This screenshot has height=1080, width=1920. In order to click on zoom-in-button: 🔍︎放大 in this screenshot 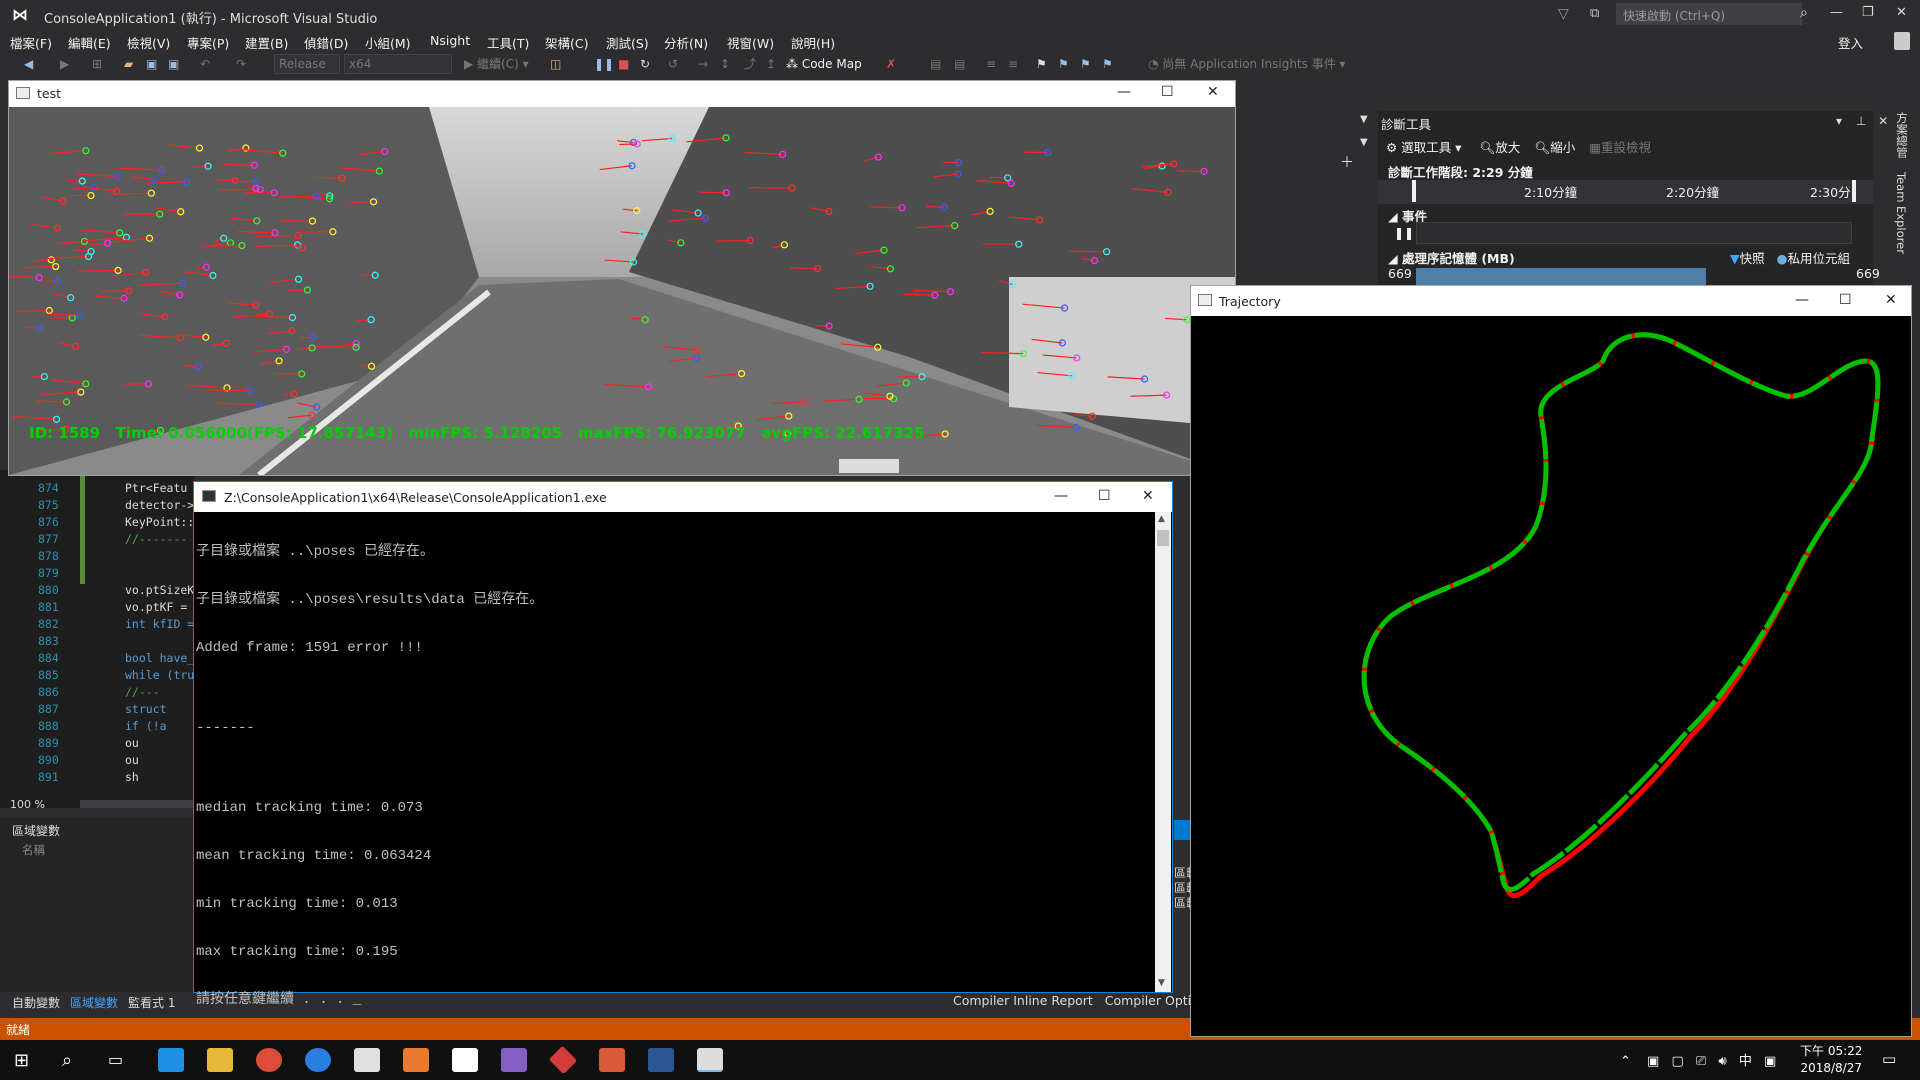, I will do `click(1499, 147)`.